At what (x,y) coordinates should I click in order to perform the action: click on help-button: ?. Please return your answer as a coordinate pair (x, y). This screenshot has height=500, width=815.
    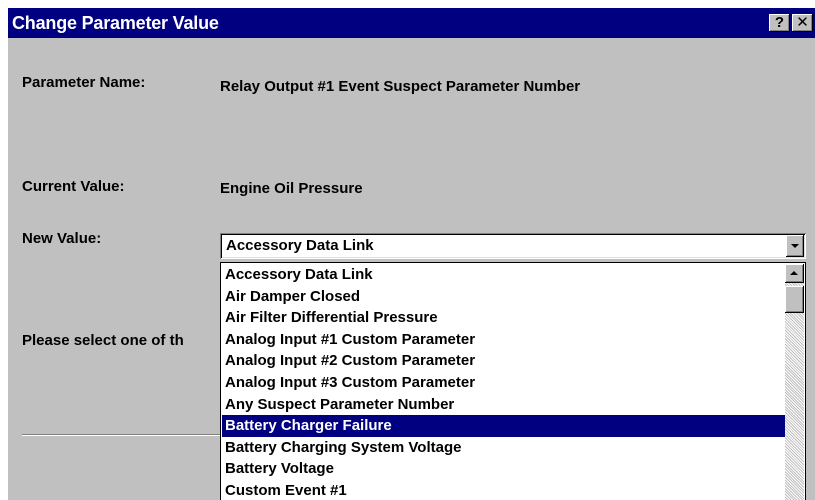
    Looking at the image, I should click on (779, 23).